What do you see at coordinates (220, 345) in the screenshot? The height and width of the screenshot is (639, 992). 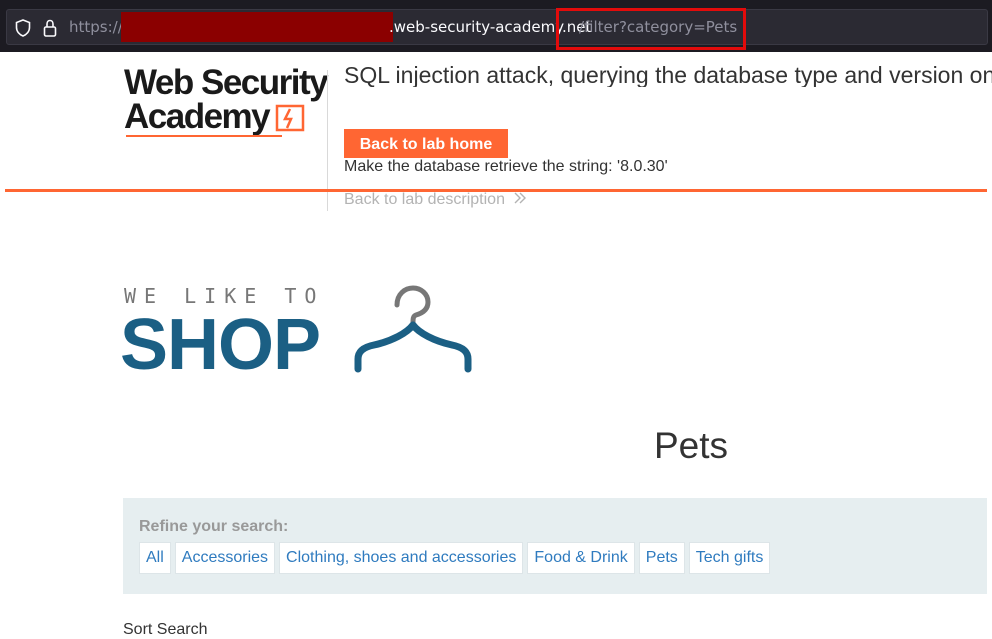 I see `shop-logo-text: SHOP` at bounding box center [220, 345].